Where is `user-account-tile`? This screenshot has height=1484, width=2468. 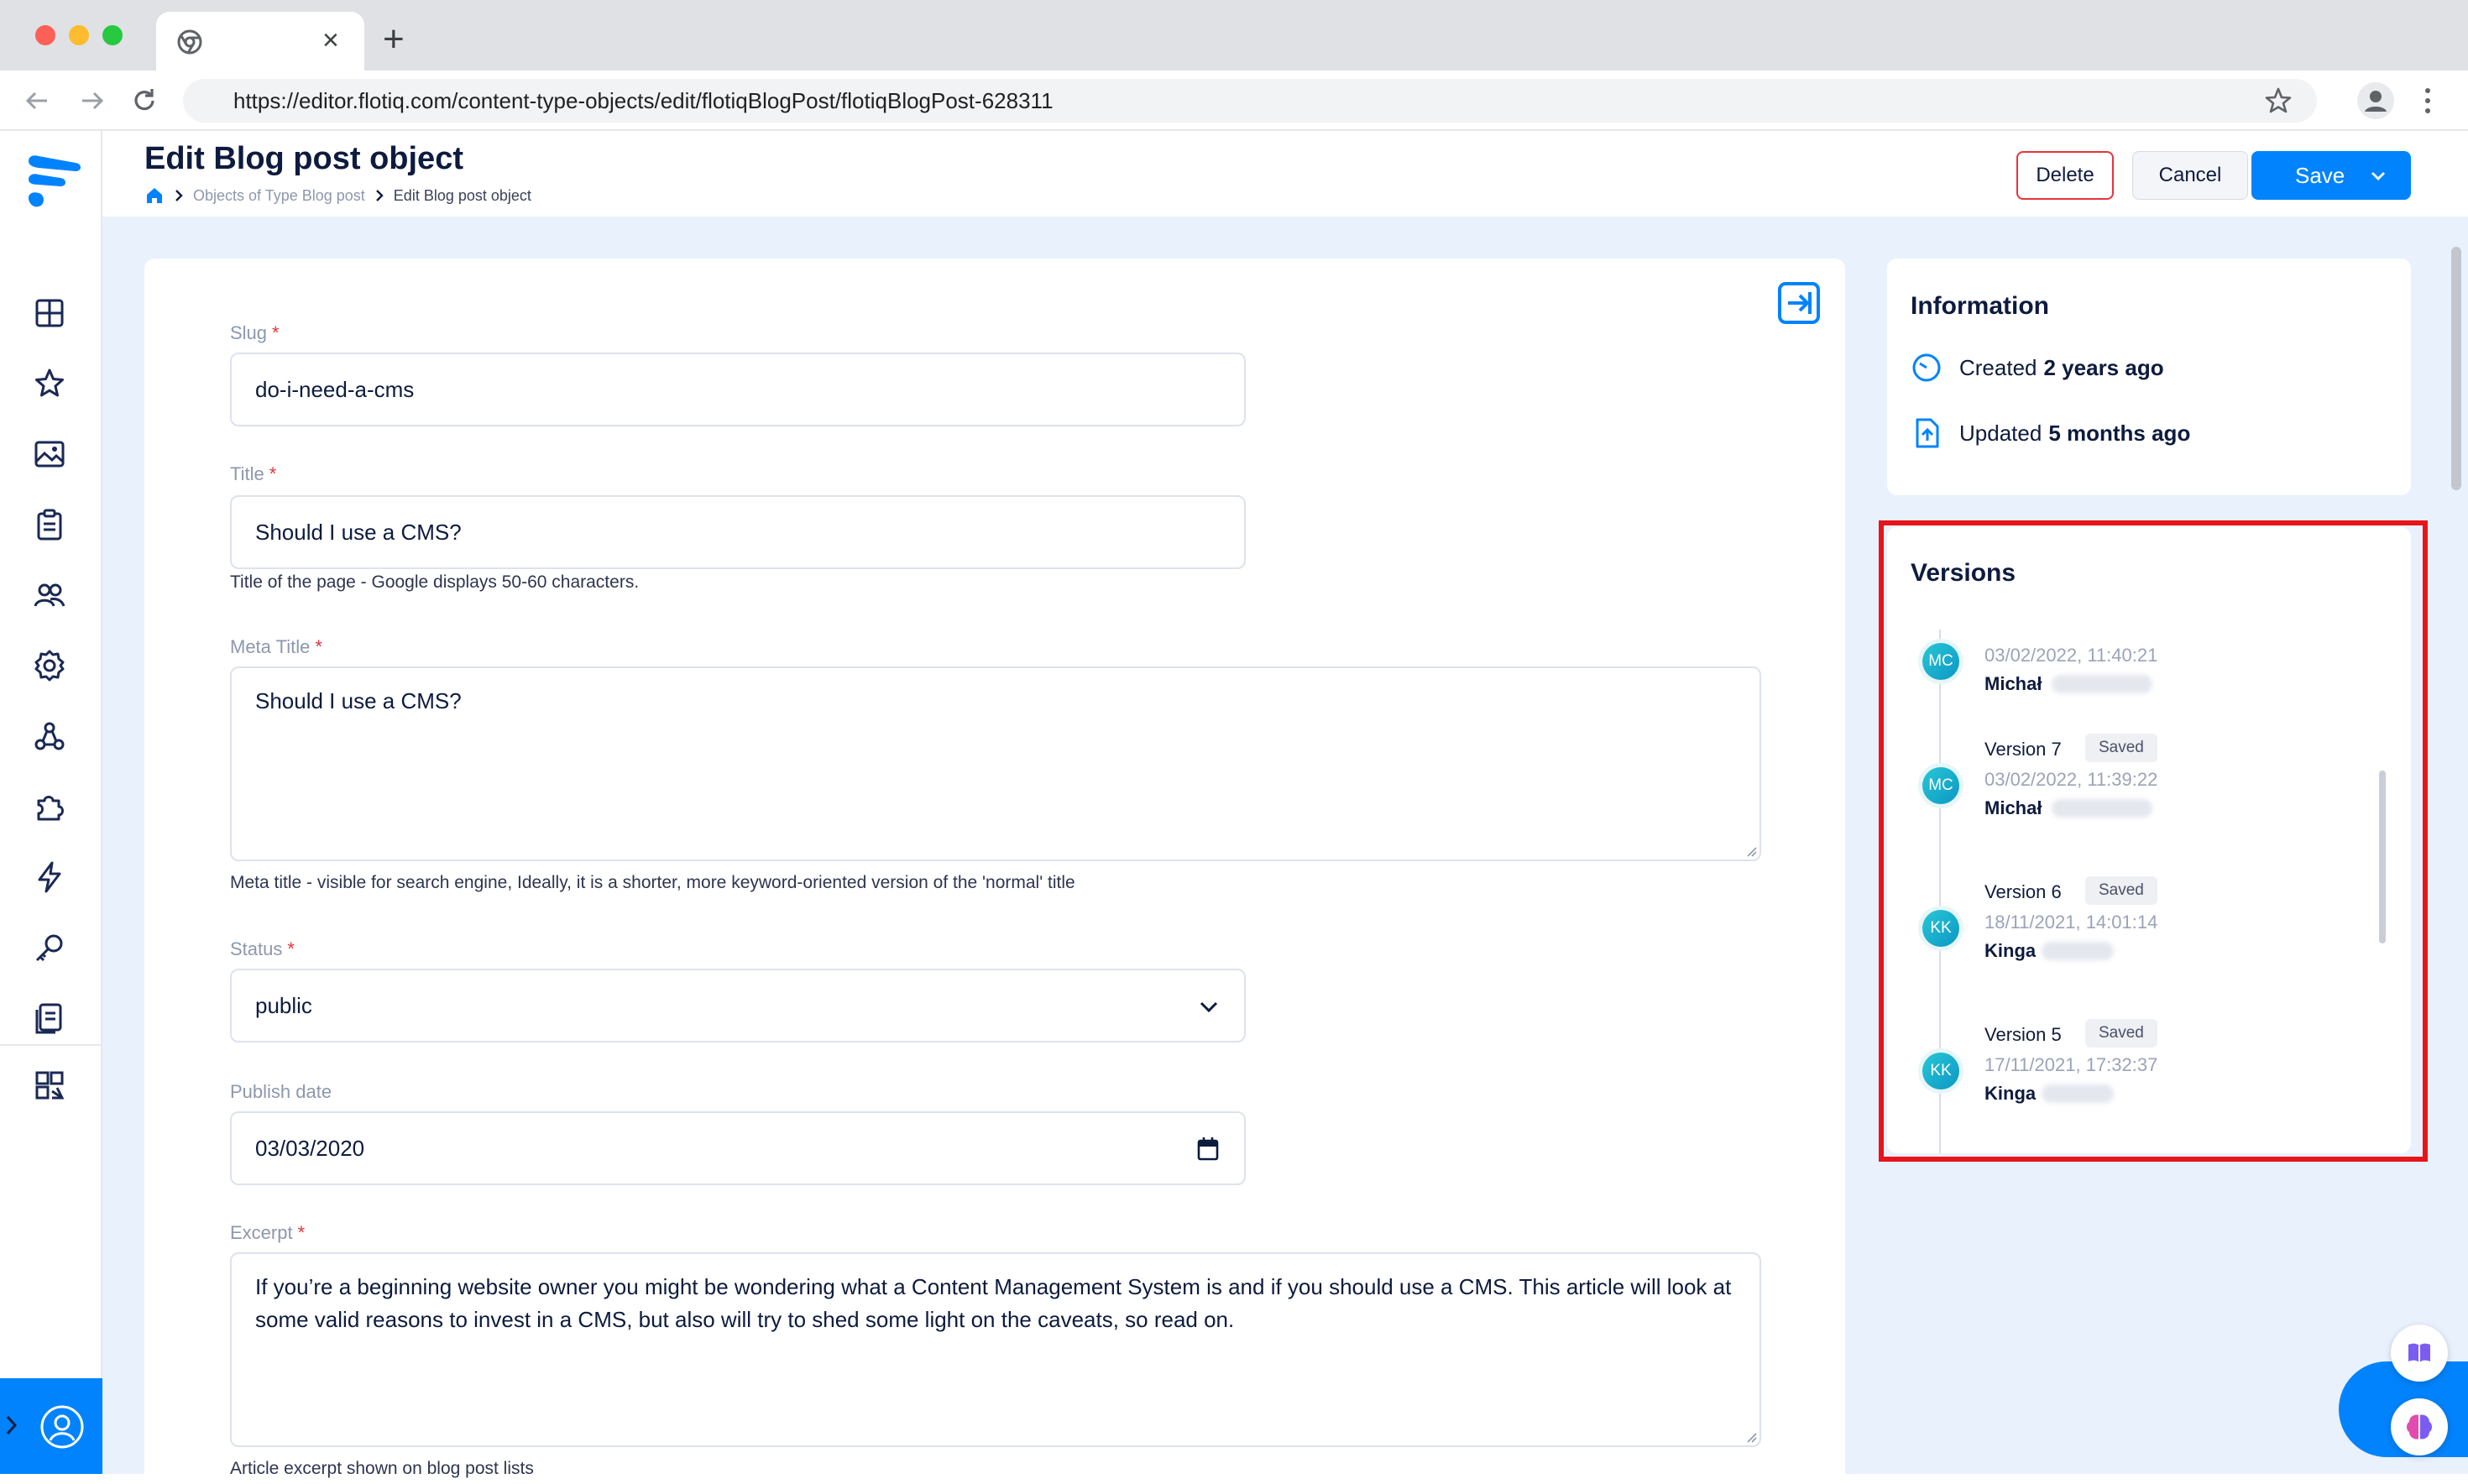 user-account-tile is located at coordinates (51, 1426).